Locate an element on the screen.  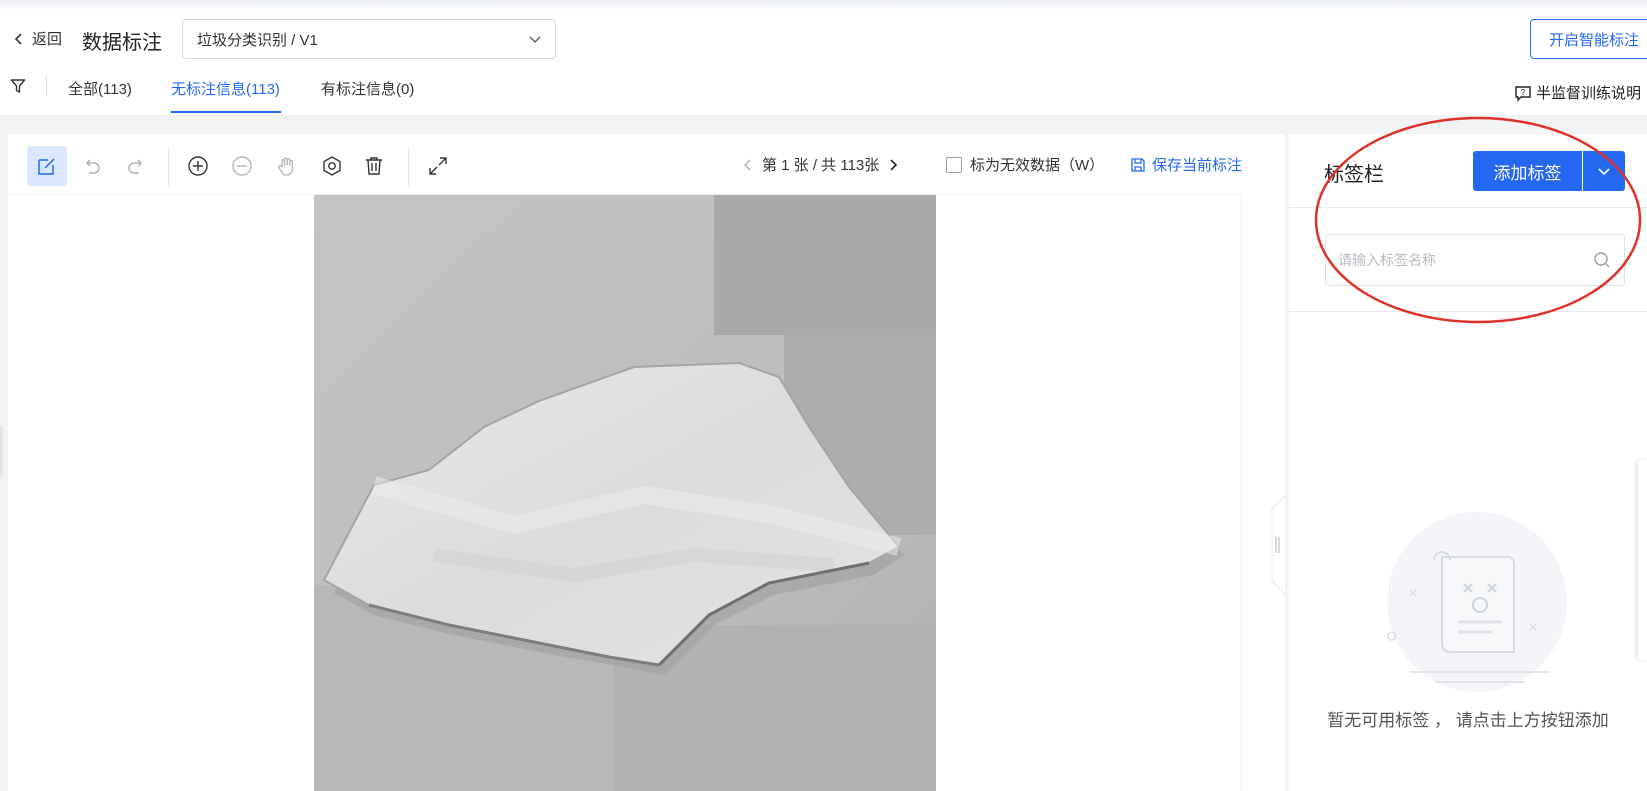
empty-state-text: 暂无可用标签 ， 请点击上方按钮添加 is located at coordinates (1468, 720).